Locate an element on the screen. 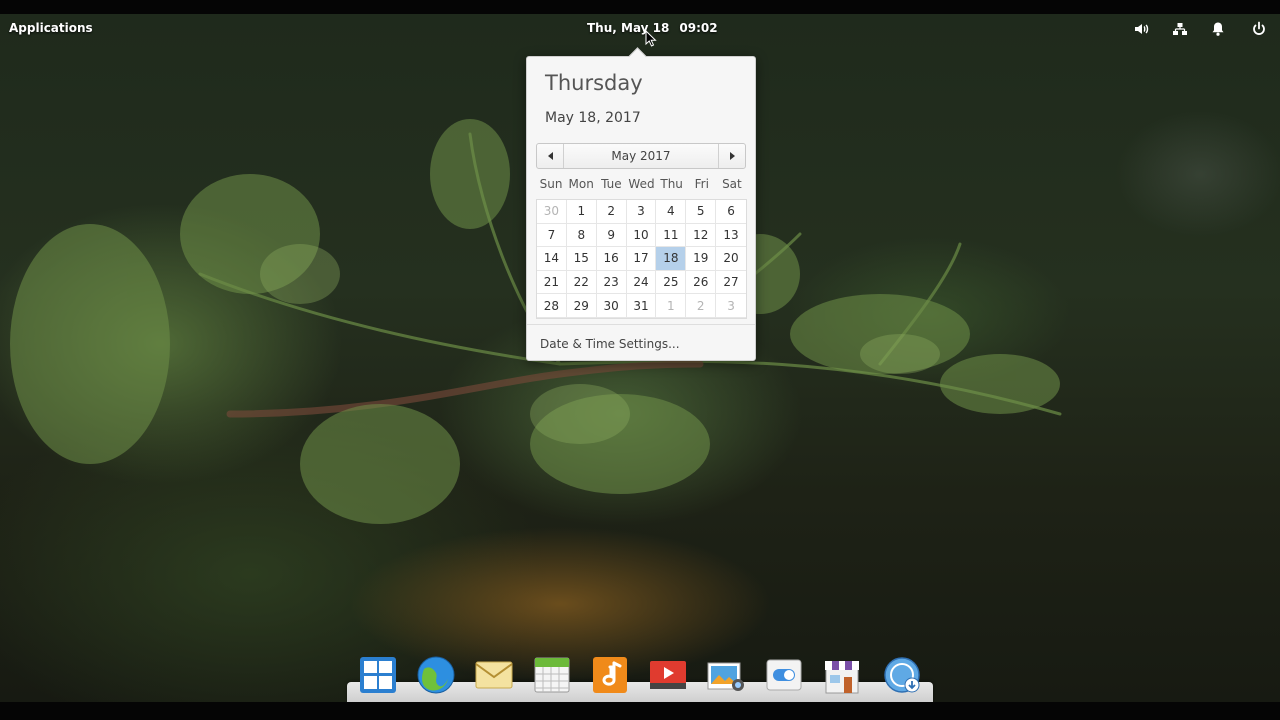 The width and height of the screenshot is (1280, 720). popover-separator is located at coordinates (641, 324).